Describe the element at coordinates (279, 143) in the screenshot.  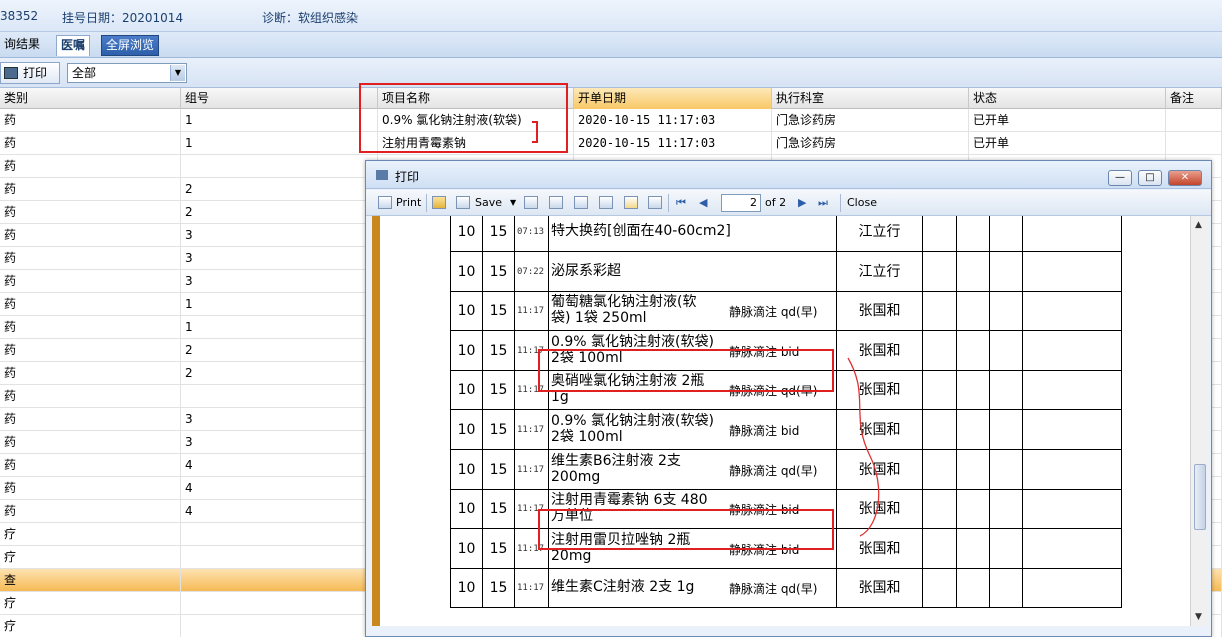
I see `cell-group: 1` at that location.